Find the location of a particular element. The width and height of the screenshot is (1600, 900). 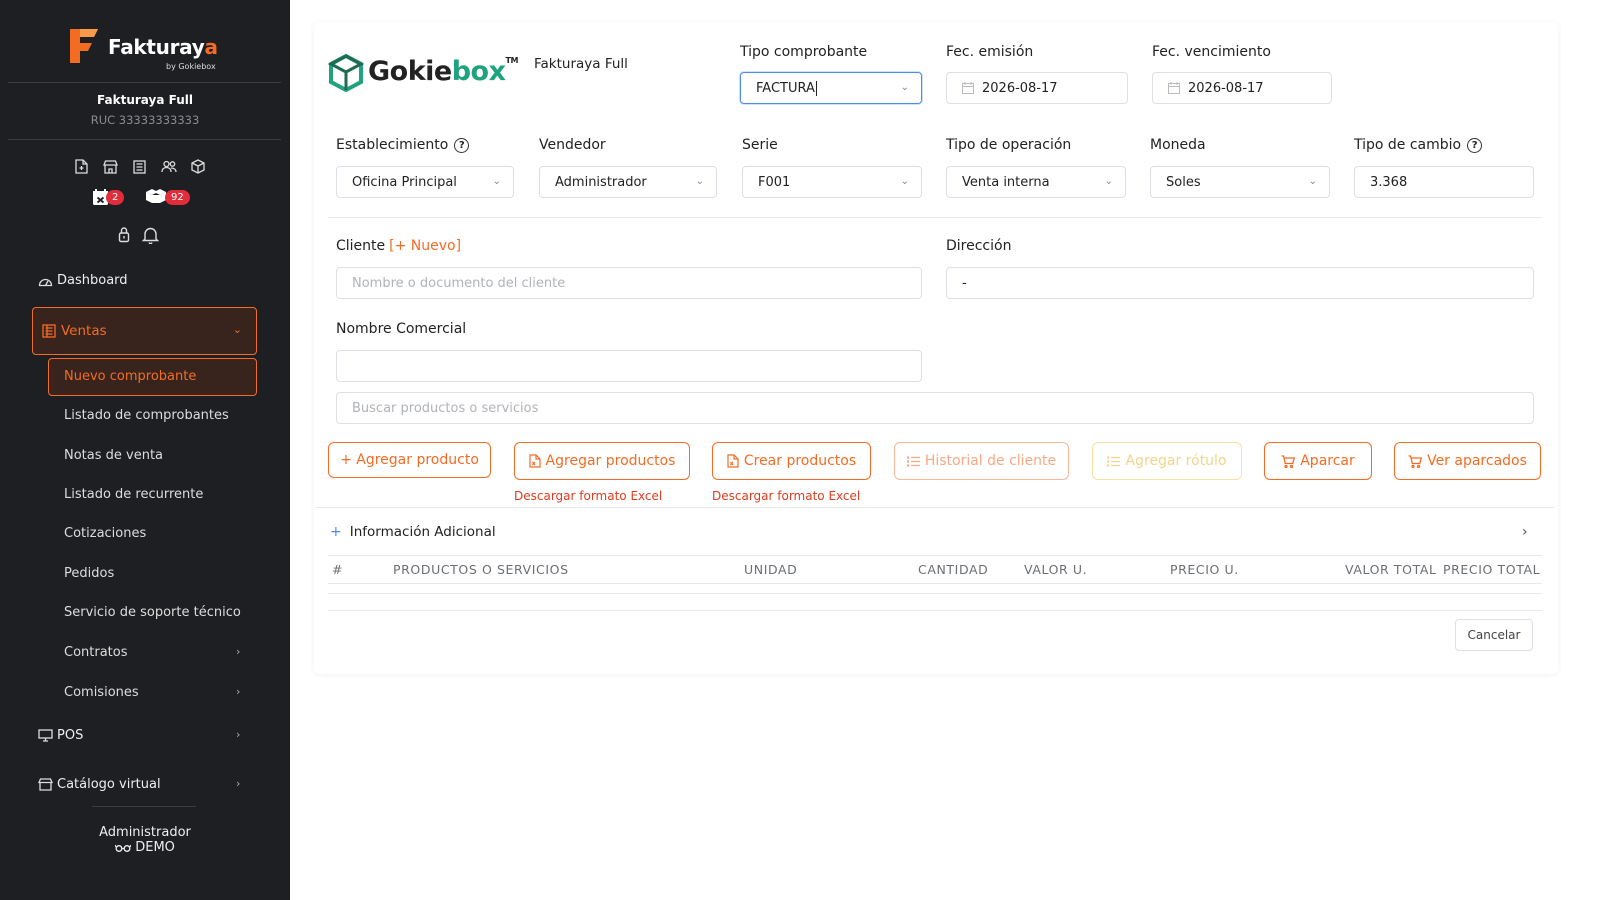

column-header-cantidad: CANTIDAD is located at coordinates (953, 569).